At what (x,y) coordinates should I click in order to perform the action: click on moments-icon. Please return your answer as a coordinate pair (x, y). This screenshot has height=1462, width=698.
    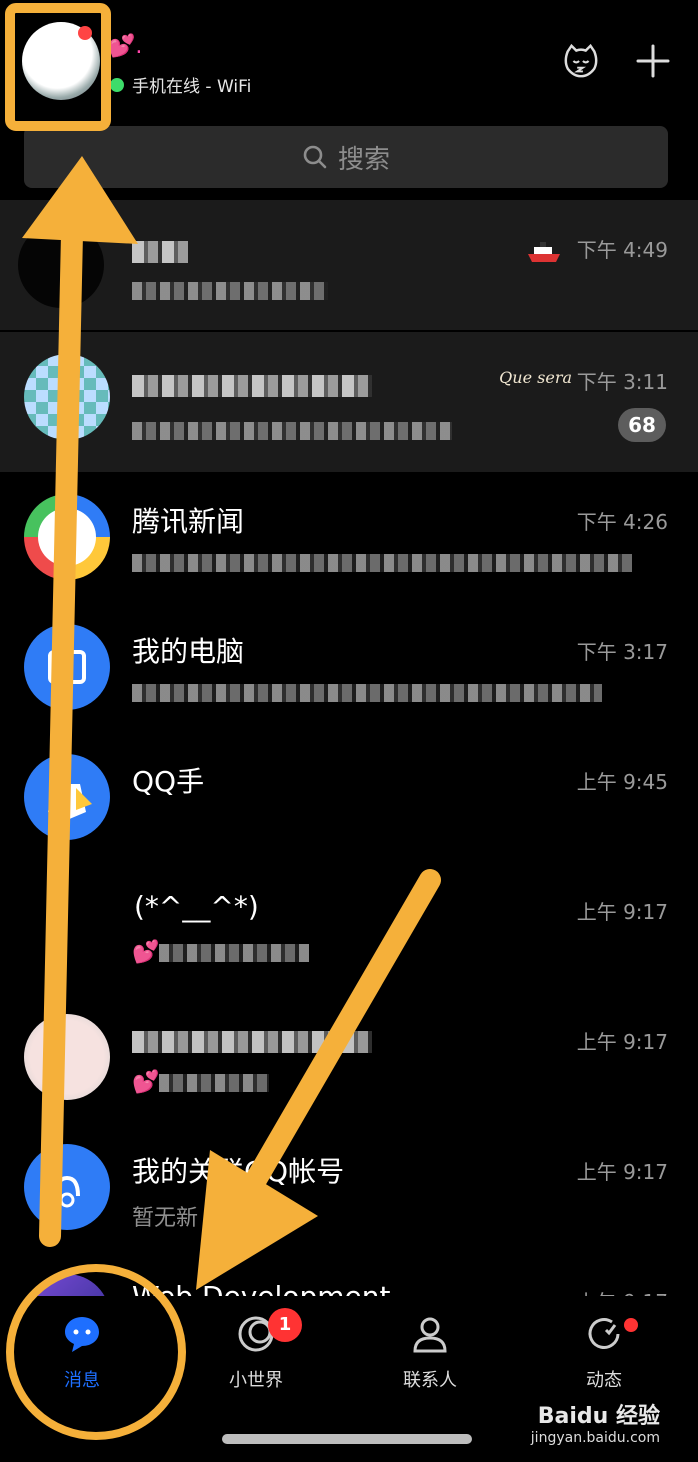
    Looking at the image, I should click on (604, 1333).